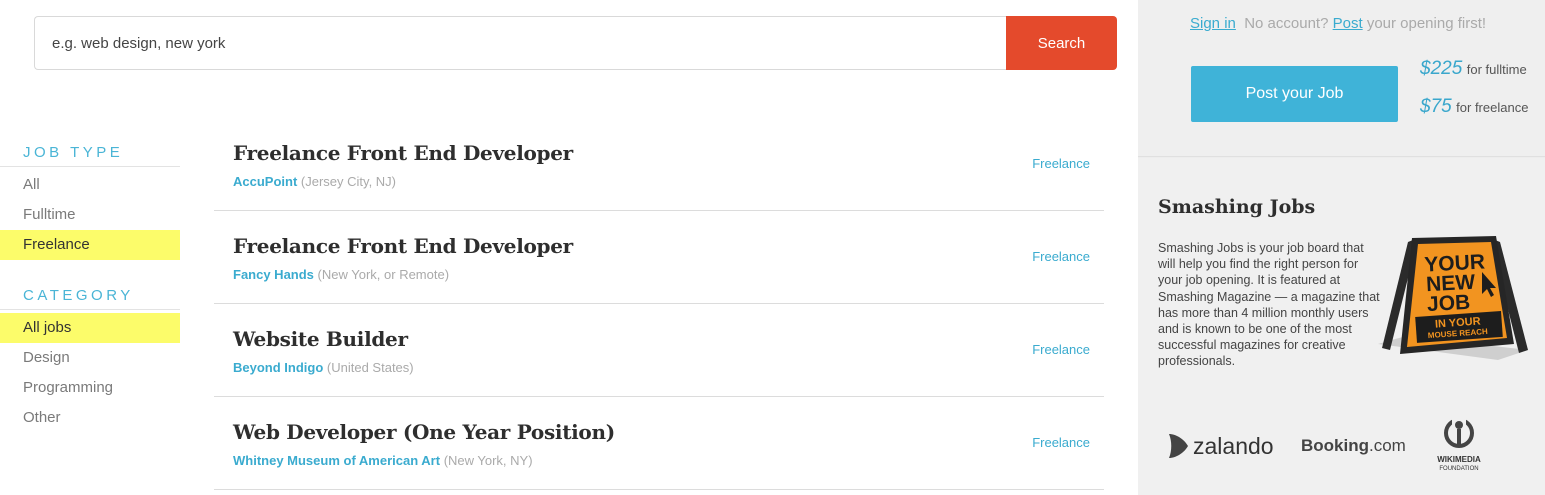 Image resolution: width=1545 pixels, height=495 pixels. I want to click on zalando-logo: zalando, so click(1221, 446).